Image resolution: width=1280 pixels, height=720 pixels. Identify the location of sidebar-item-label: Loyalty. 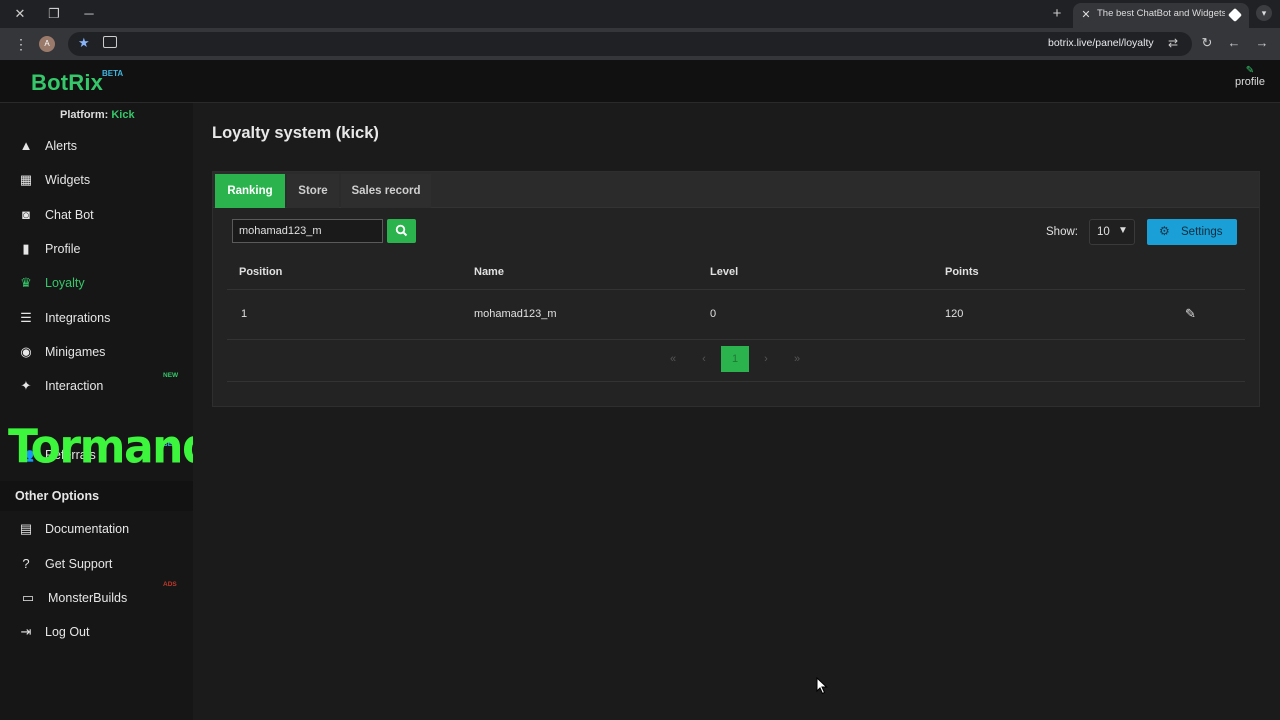
(65, 283).